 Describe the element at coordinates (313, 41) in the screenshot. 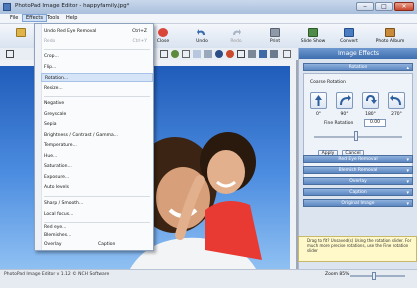

I see `slideshow-label: Slide Show` at that location.